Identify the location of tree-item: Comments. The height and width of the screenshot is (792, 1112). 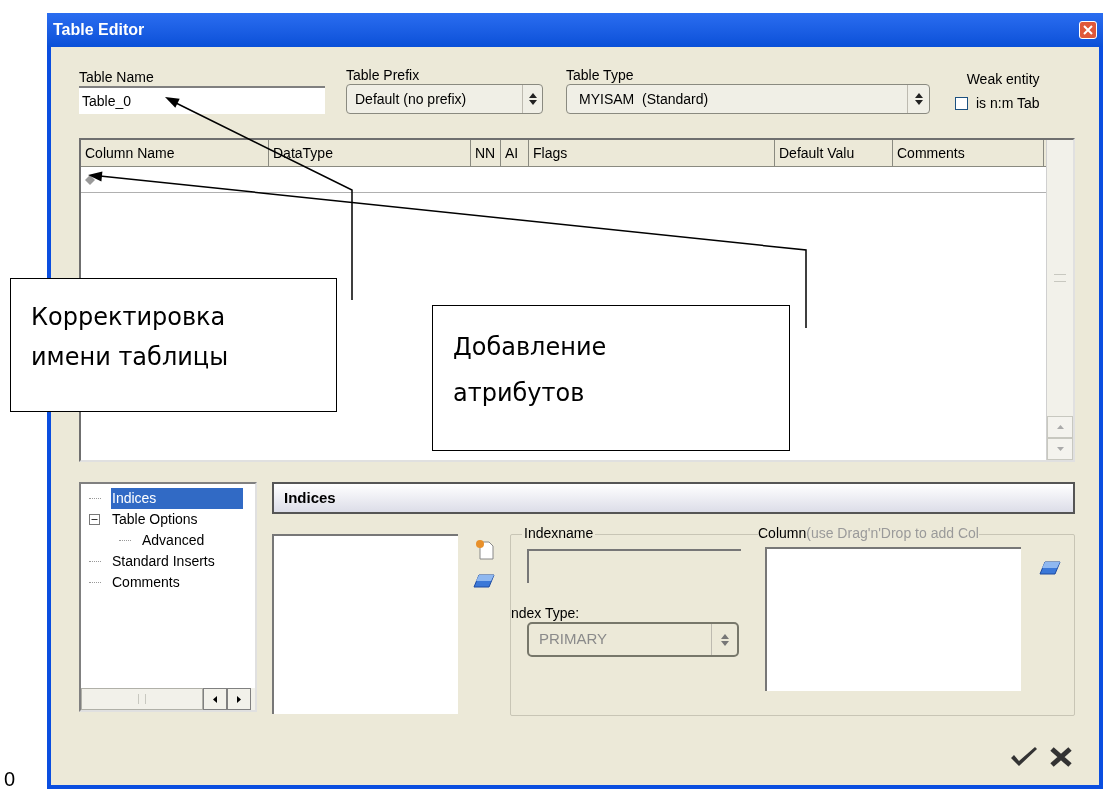
(146, 582).